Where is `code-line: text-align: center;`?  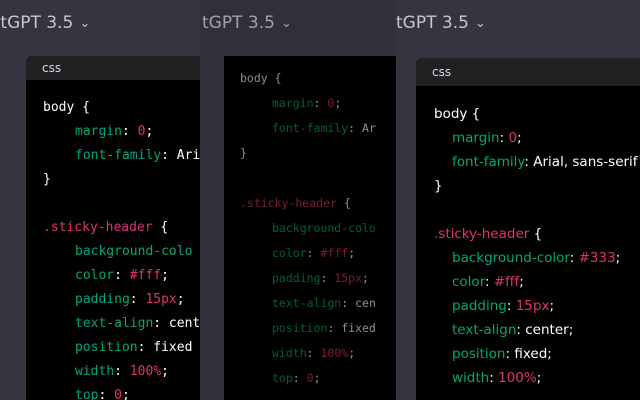 code-line: text-align: center; is located at coordinates (537, 330).